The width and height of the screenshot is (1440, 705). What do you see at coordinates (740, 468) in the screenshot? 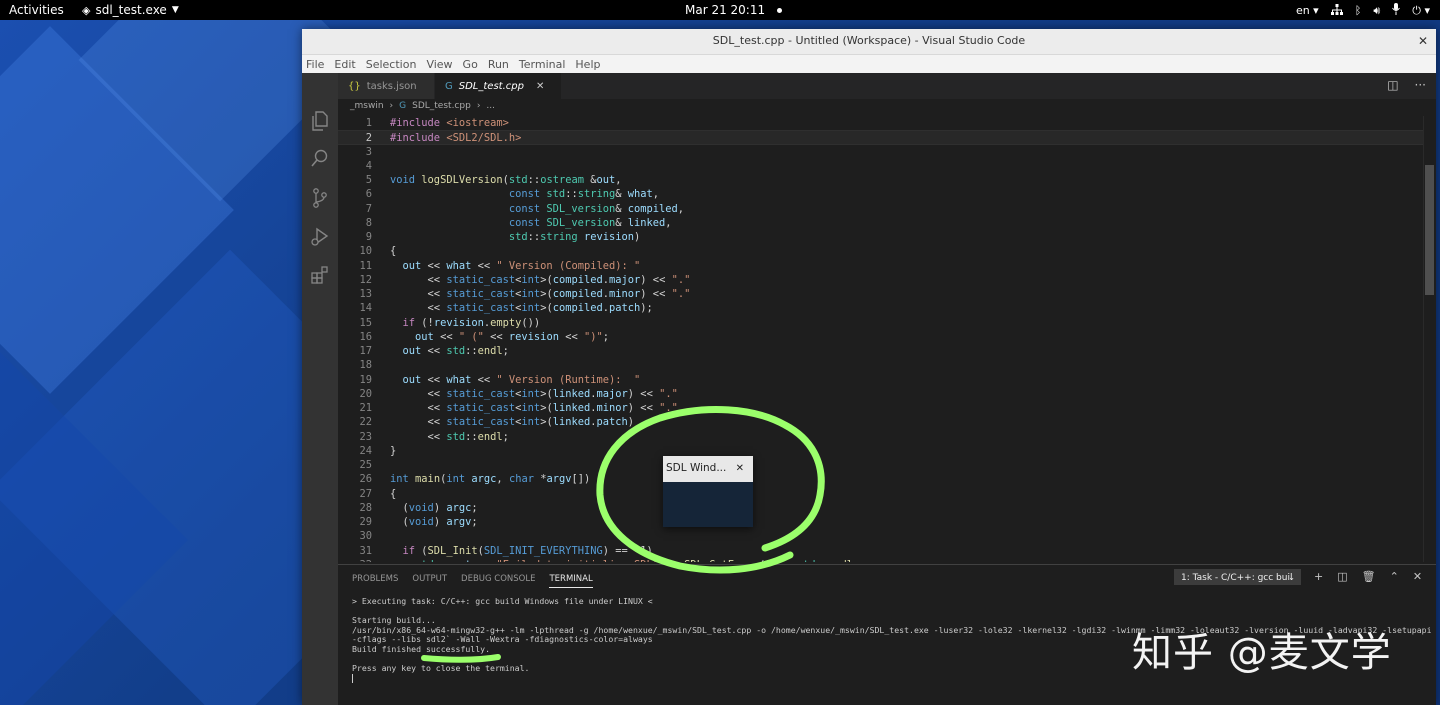
I see `close-icon: ✕` at bounding box center [740, 468].